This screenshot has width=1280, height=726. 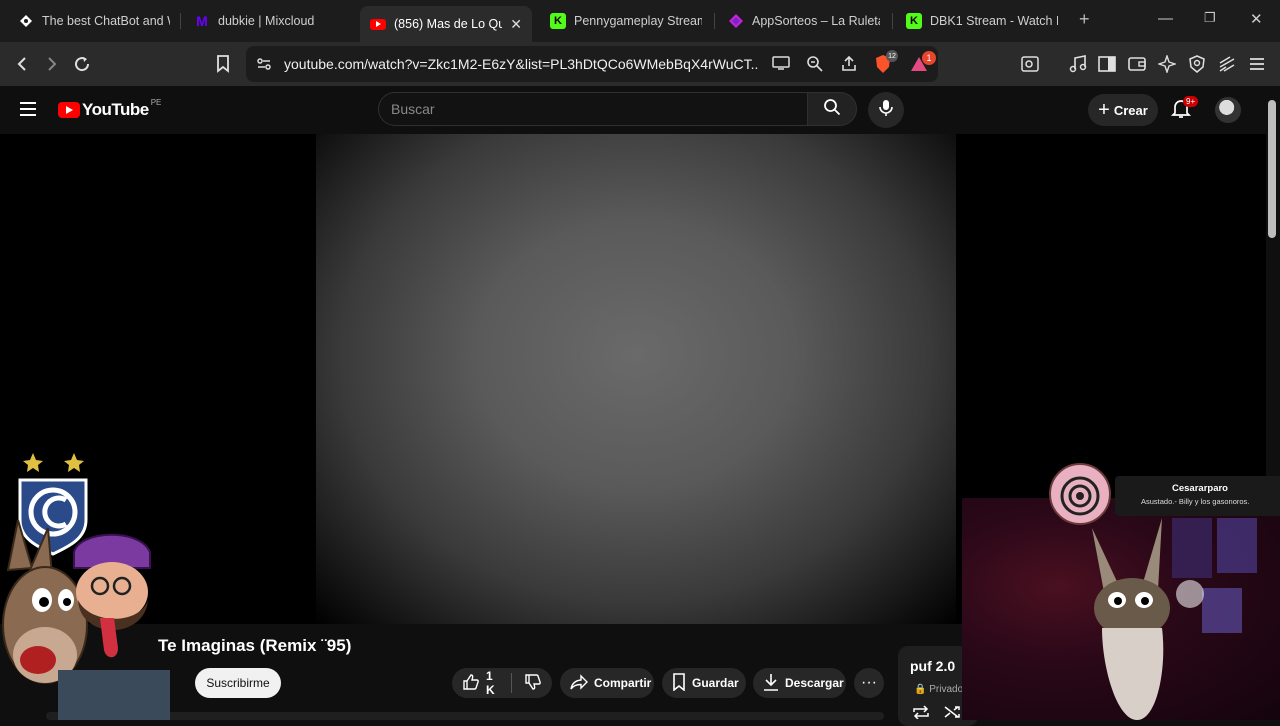 What do you see at coordinates (929, 58) in the screenshot?
I see `rewards-badge: 1` at bounding box center [929, 58].